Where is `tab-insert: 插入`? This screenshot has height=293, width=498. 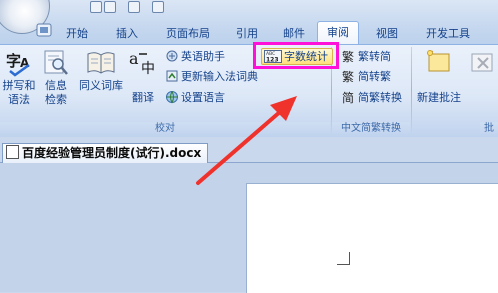
tab-insert: 插入 is located at coordinates (127, 34).